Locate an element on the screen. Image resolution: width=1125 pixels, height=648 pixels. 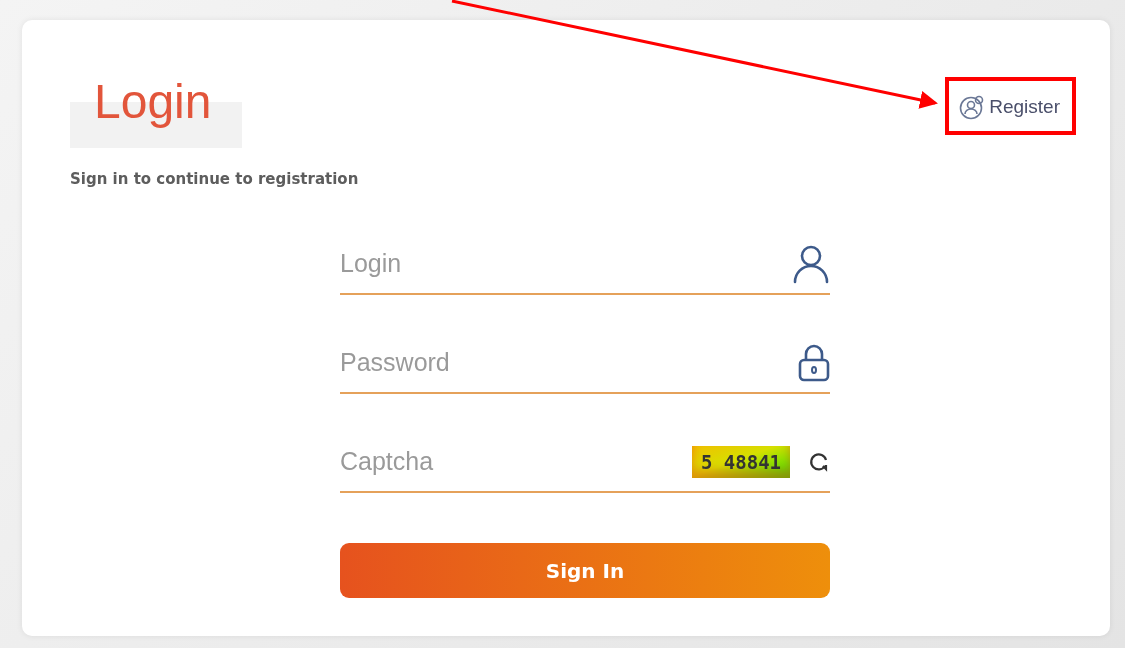
captcha-image: 5 48841 is located at coordinates (741, 461).